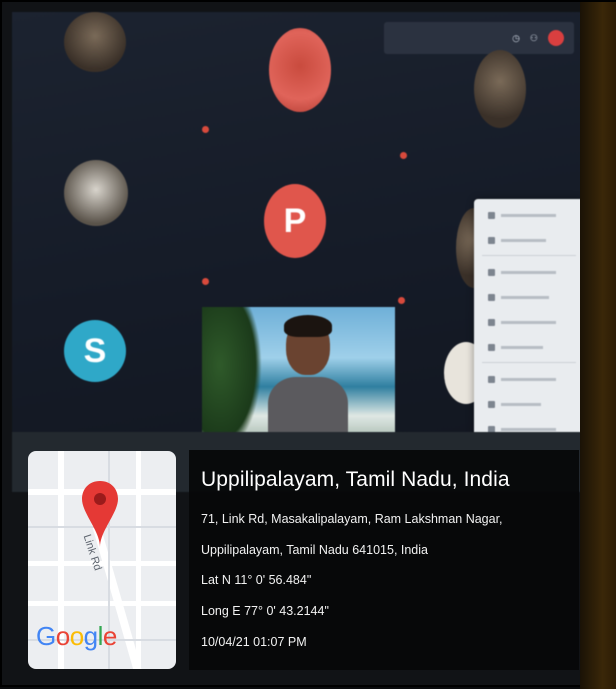  I want to click on participant-letter-avatar: P, so click(295, 221).